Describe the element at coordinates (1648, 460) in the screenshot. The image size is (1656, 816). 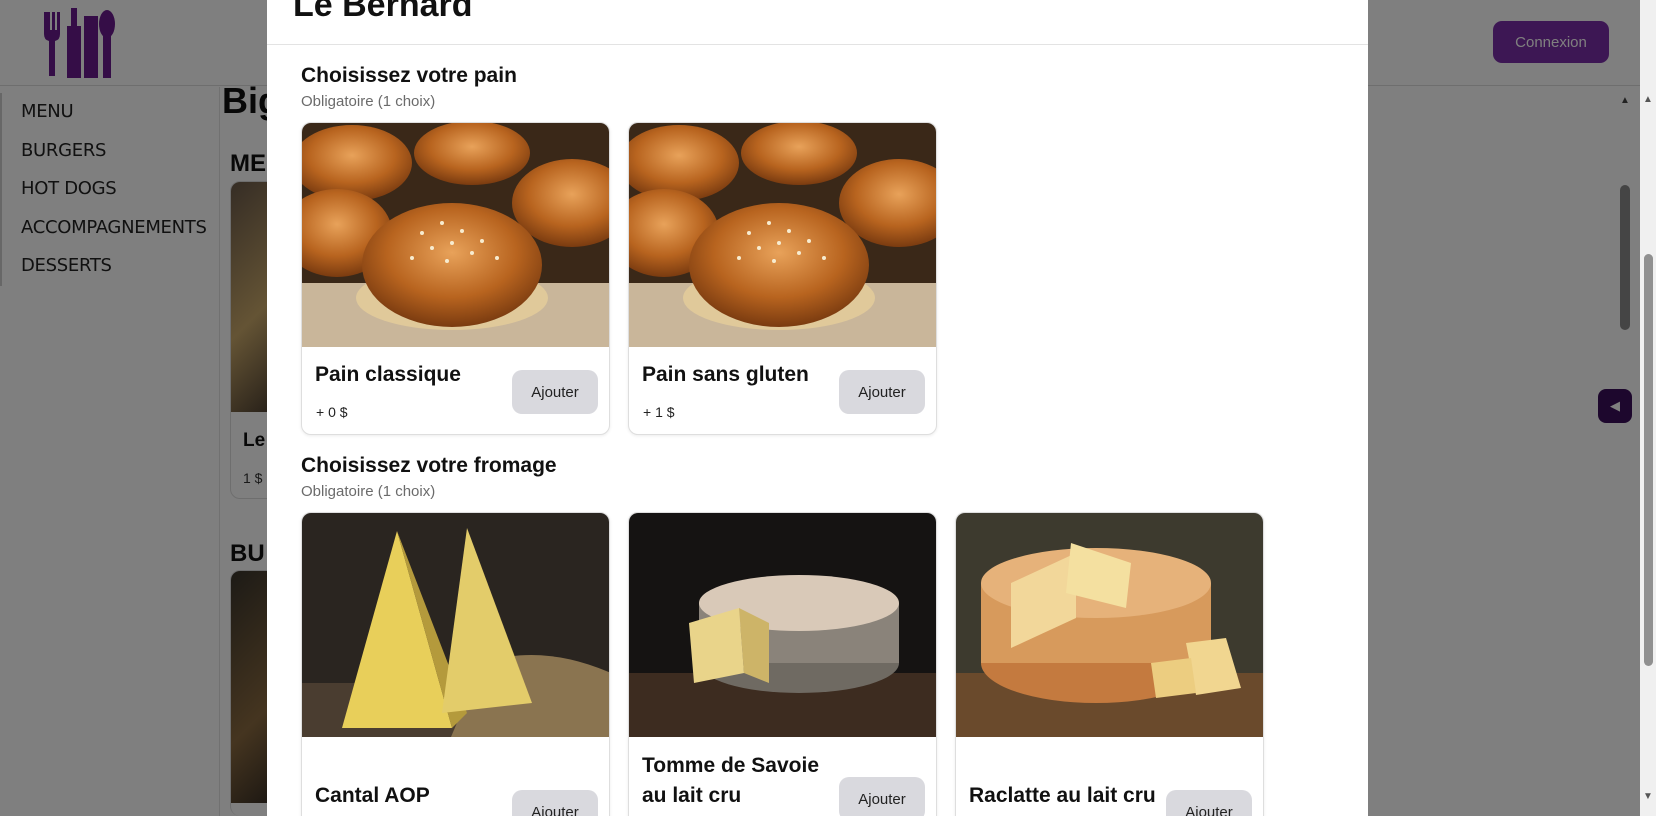
I see `scroll-thumb` at that location.